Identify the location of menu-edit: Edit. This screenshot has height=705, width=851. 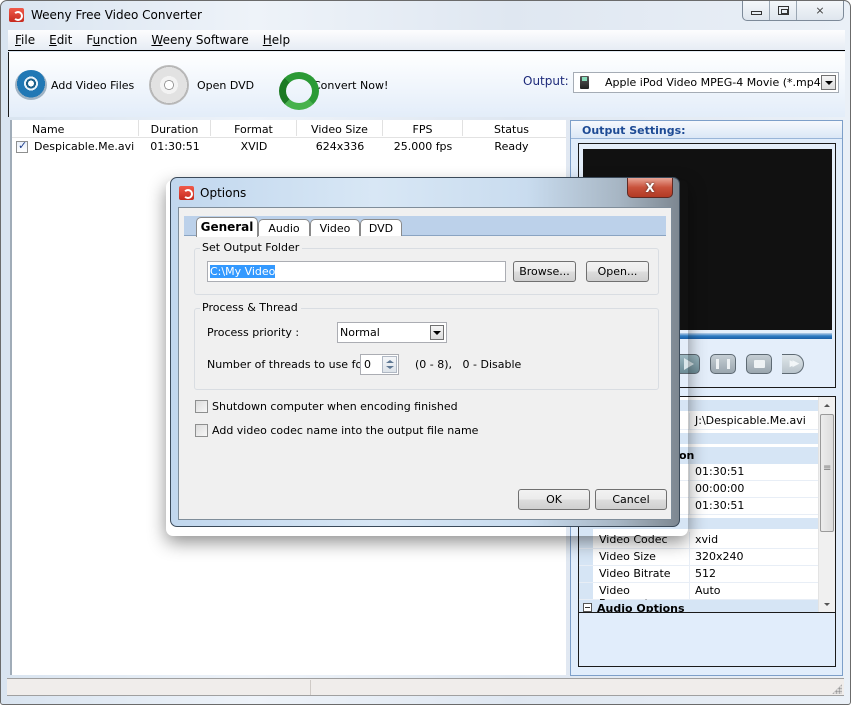
(60, 40).